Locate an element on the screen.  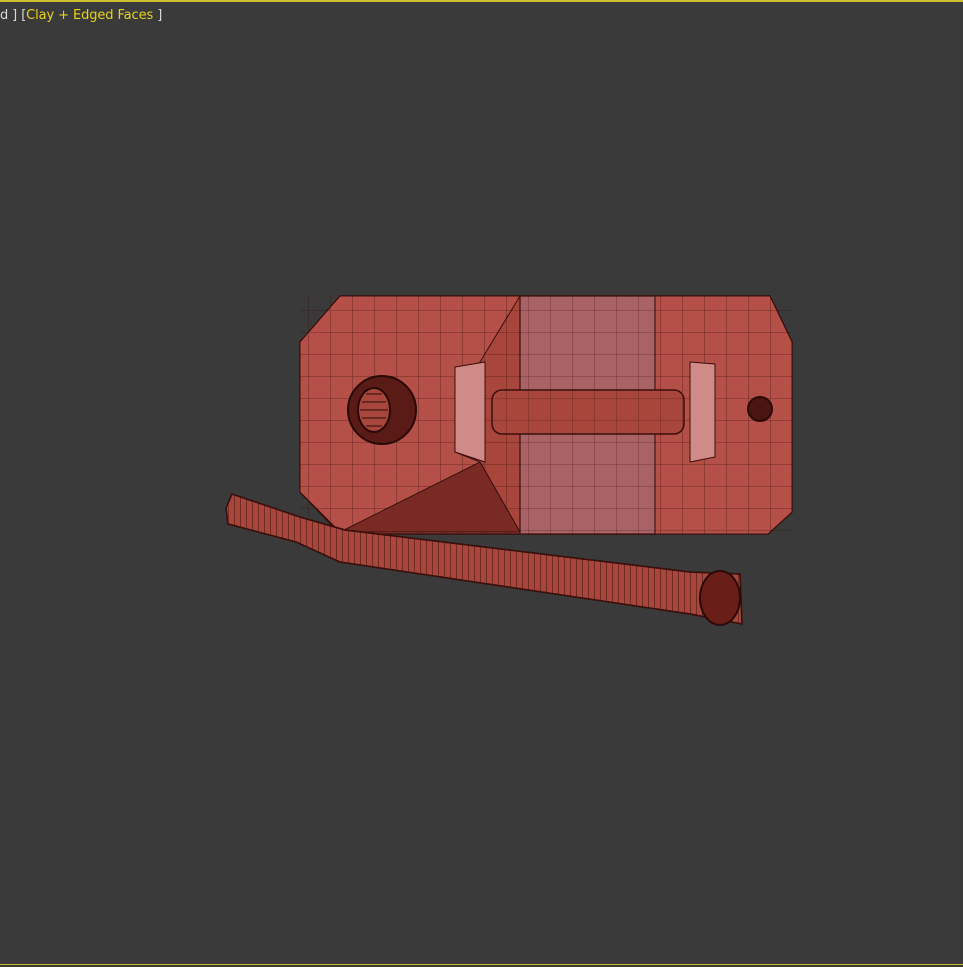
cap-thread is located at coordinates (382, 410).